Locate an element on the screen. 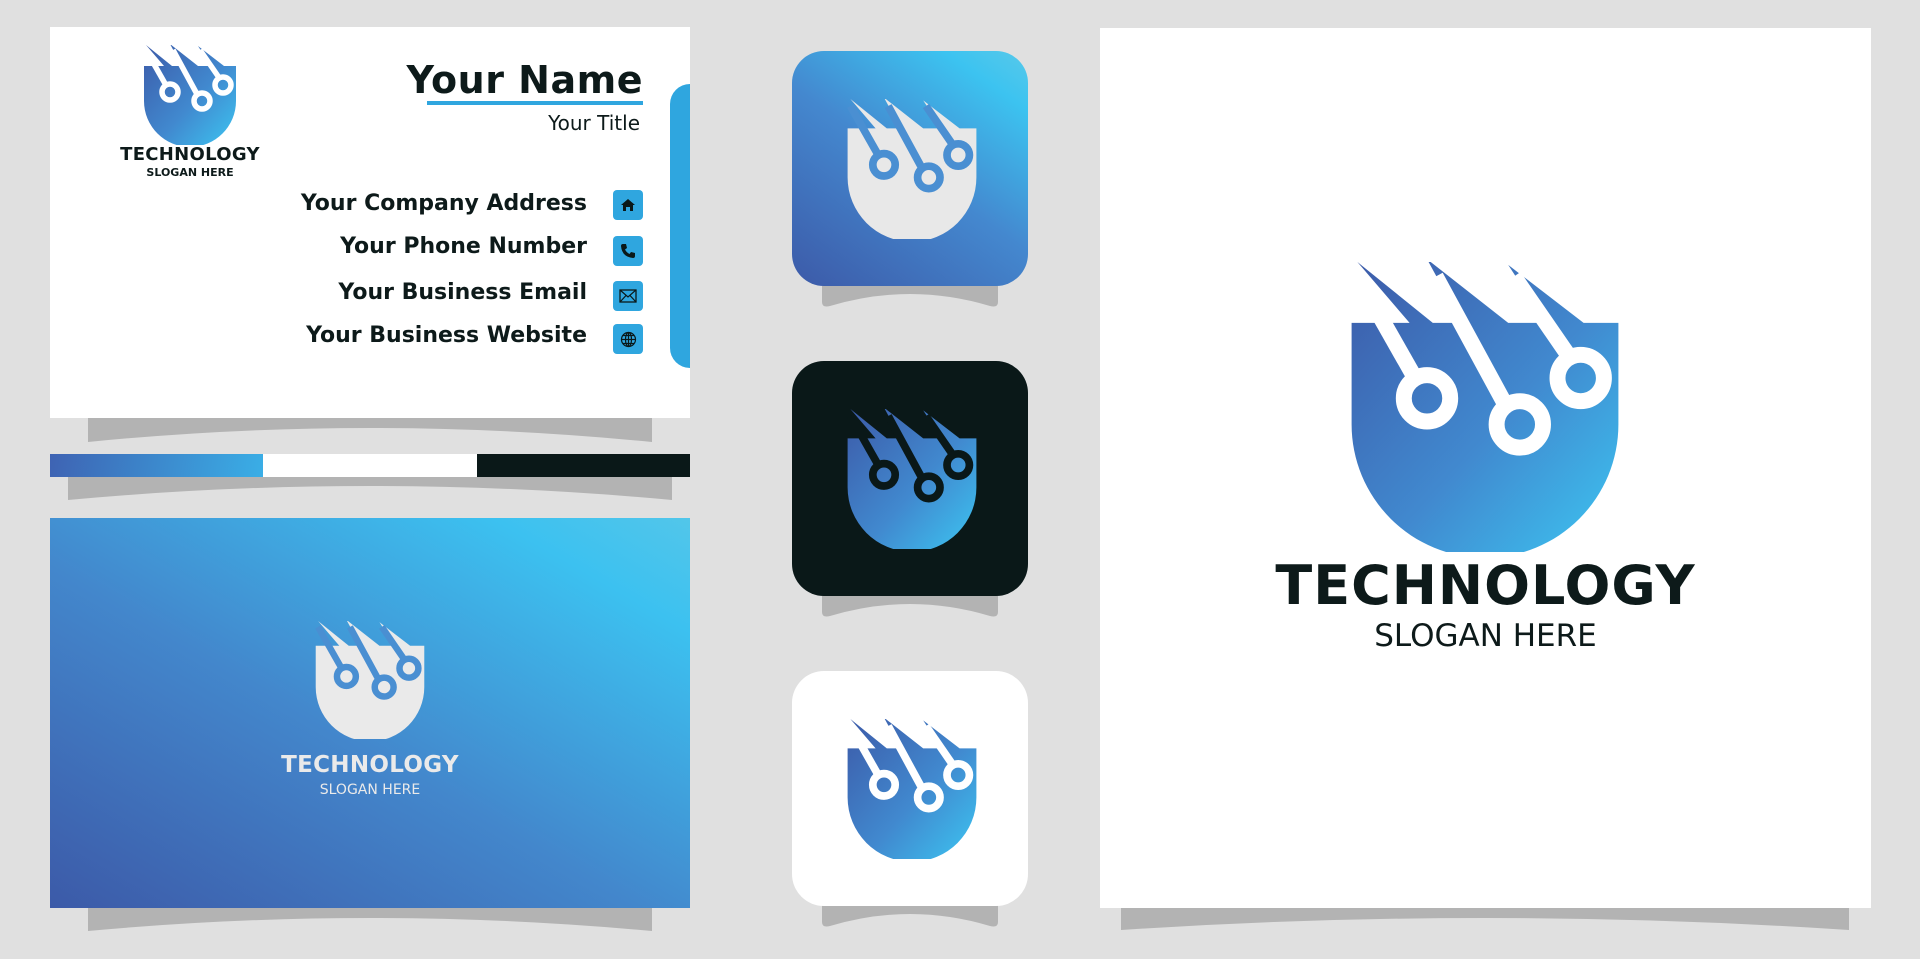  swatch-black is located at coordinates (583, 465).